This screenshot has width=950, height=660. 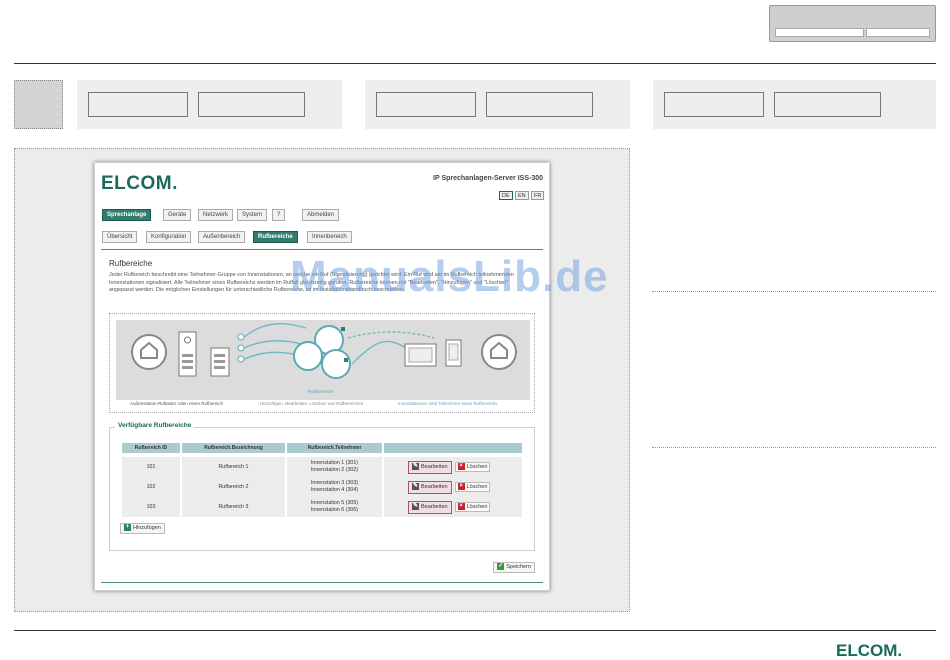 I want to click on lang-en: EN, so click(x=522, y=195).